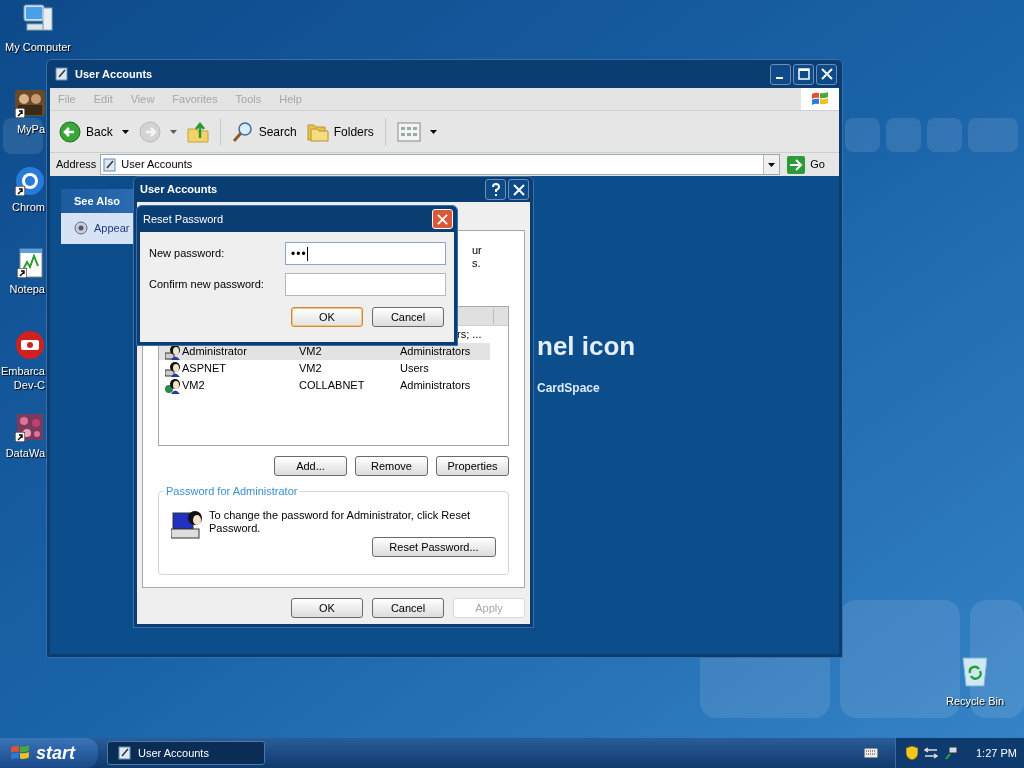 The width and height of the screenshot is (1024, 768). What do you see at coordinates (28, 207) in the screenshot?
I see `desktop-icon-label: Chrom` at bounding box center [28, 207].